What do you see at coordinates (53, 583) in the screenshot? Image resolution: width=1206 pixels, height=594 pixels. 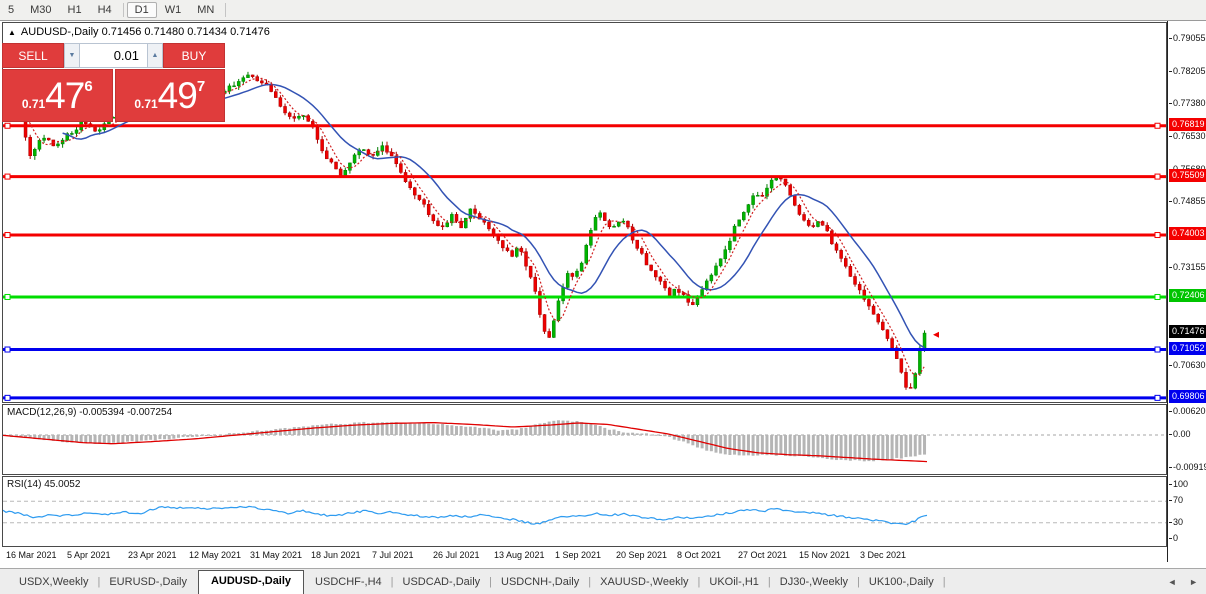 I see `chart-tab-usdx-weekly: USDX,Weekly` at bounding box center [53, 583].